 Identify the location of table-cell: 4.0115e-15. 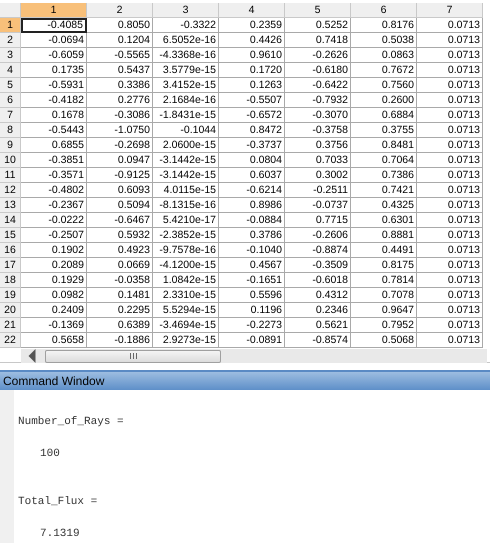
(186, 190).